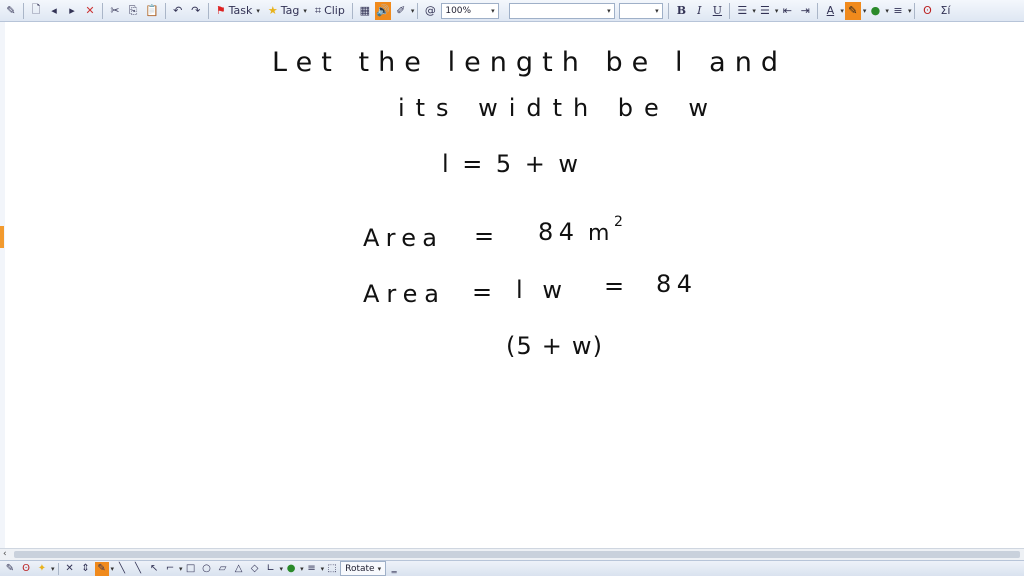  I want to click on hw-line2-text: its width be w, so click(553, 108).